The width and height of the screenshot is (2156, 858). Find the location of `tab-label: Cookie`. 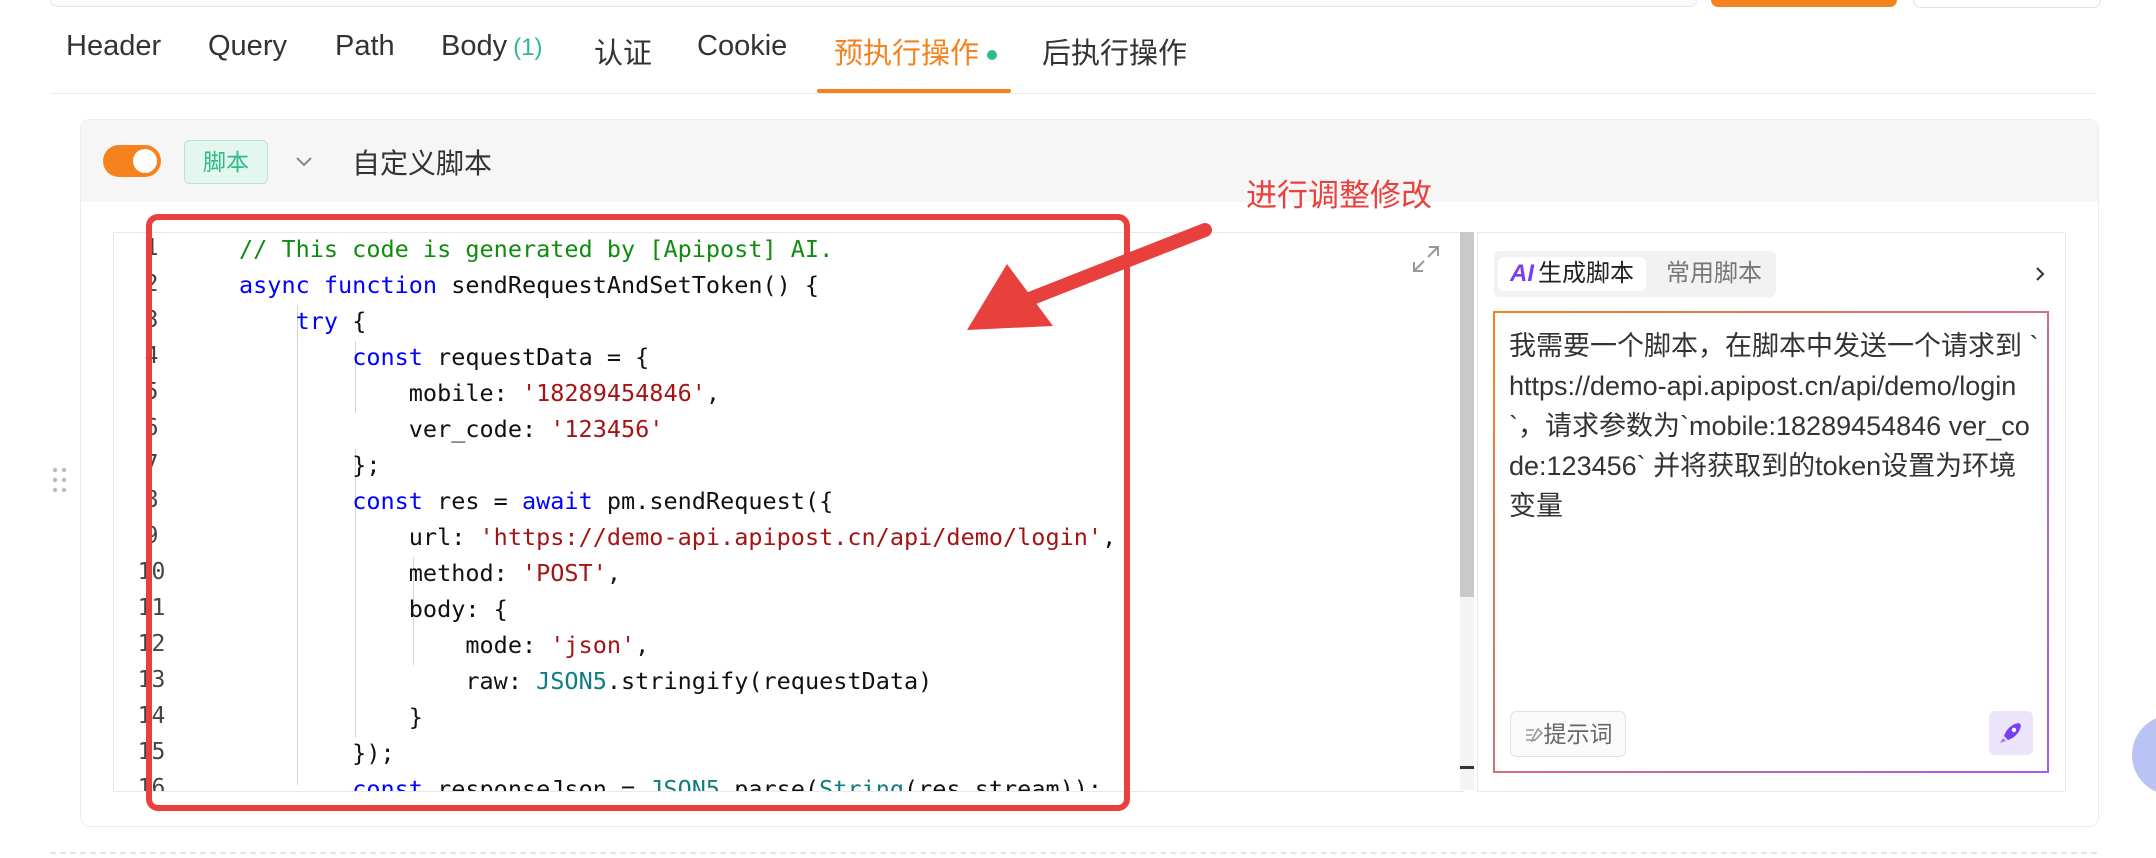

tab-label: Cookie is located at coordinates (742, 46).